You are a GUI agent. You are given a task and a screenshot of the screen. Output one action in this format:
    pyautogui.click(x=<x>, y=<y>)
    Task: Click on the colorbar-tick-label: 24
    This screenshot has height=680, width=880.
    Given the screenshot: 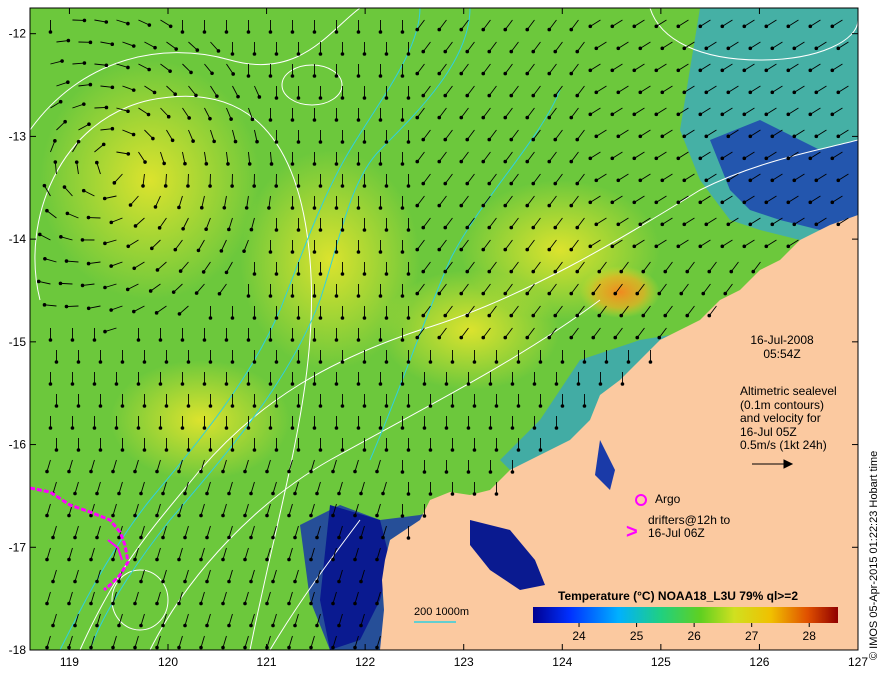 What is the action you would take?
    pyautogui.click(x=579, y=636)
    